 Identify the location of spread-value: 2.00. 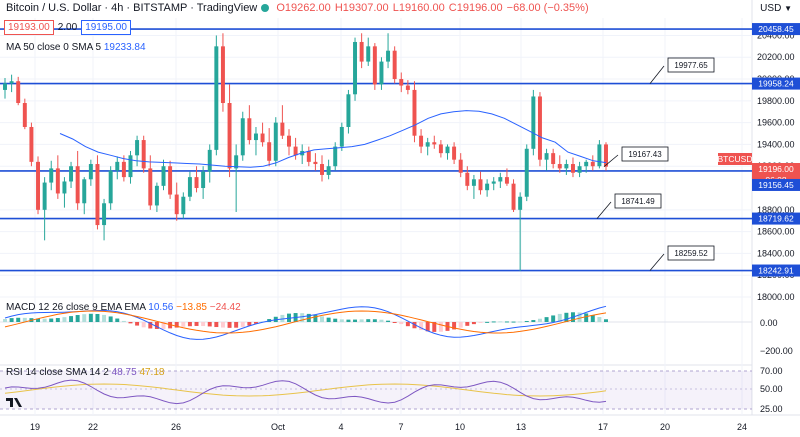
(67, 27).